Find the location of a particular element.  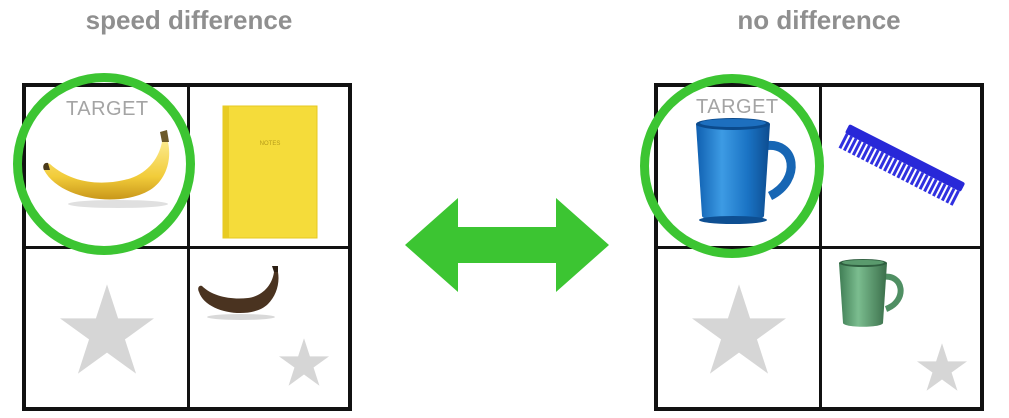

panel-title-no-difference: no difference is located at coordinates (819, 20).